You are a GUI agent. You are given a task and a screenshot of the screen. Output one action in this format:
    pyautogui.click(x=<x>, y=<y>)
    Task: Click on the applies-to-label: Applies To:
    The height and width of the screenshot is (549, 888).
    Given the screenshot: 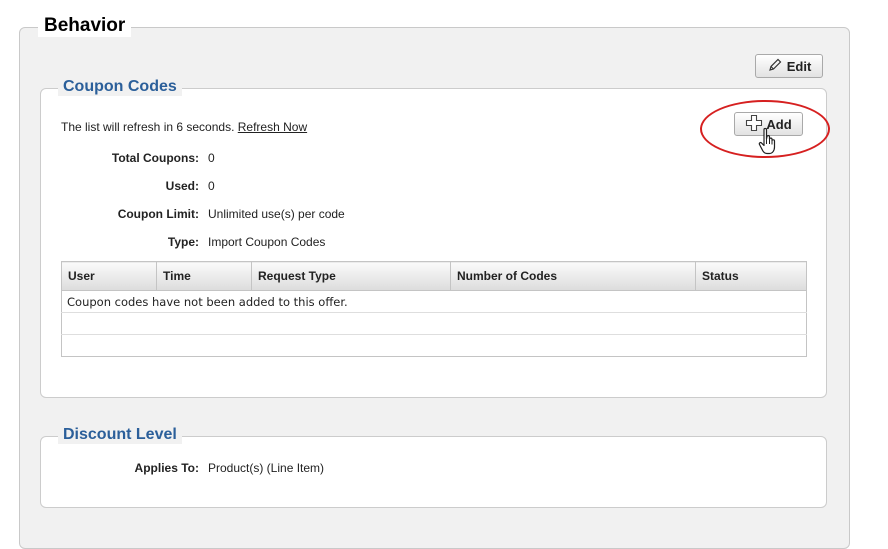 What is the action you would take?
    pyautogui.click(x=166, y=468)
    